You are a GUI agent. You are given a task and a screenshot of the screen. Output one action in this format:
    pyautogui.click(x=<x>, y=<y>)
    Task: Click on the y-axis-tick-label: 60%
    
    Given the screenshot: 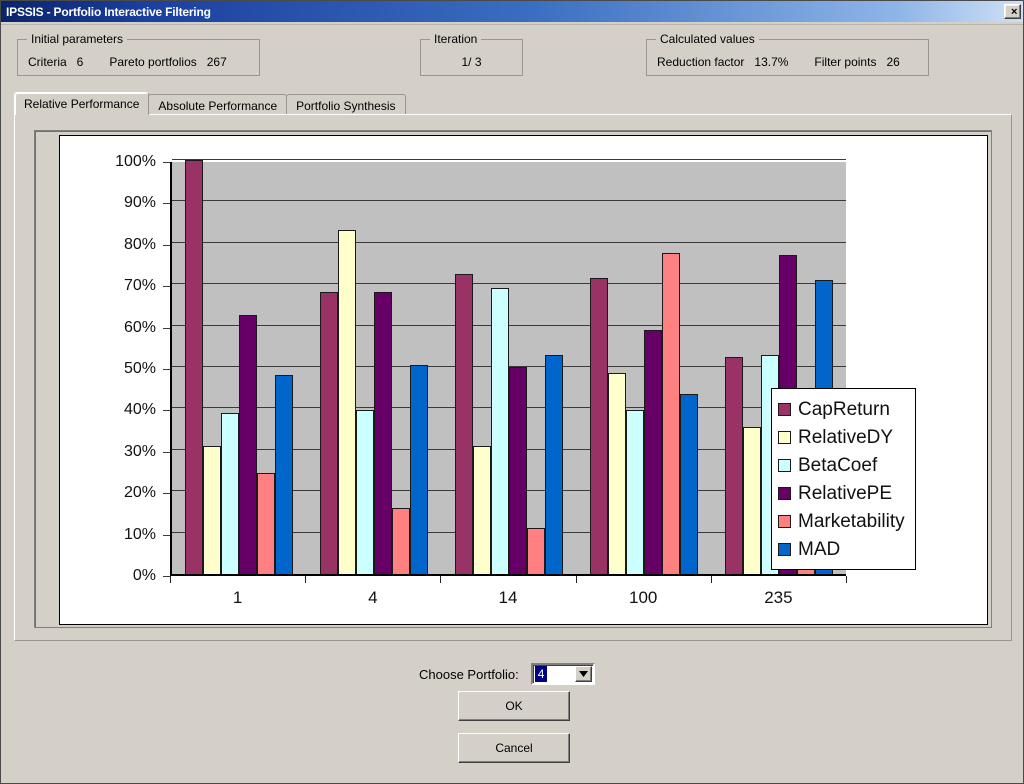 What is the action you would take?
    pyautogui.click(x=139, y=327)
    